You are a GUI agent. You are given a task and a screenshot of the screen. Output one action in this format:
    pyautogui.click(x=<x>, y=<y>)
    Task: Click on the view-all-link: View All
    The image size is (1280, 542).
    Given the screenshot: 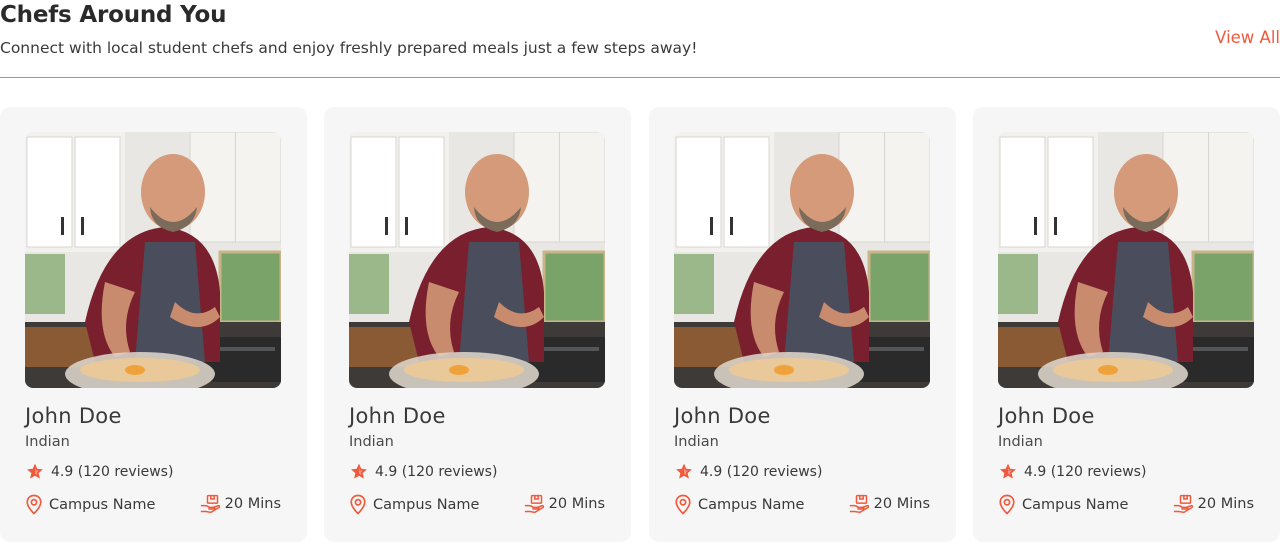 What is the action you would take?
    pyautogui.click(x=1247, y=37)
    